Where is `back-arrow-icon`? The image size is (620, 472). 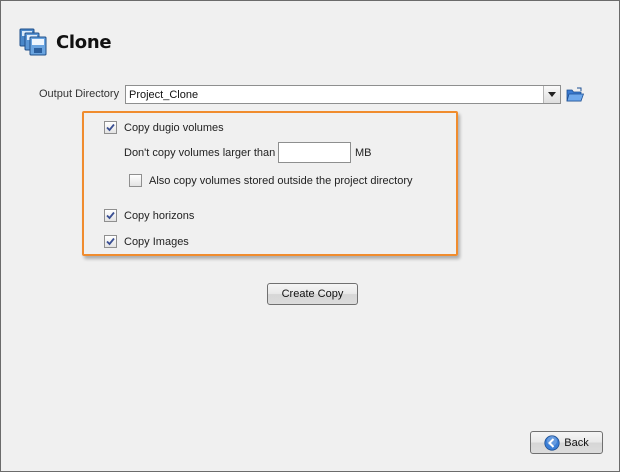 back-arrow-icon is located at coordinates (552, 442).